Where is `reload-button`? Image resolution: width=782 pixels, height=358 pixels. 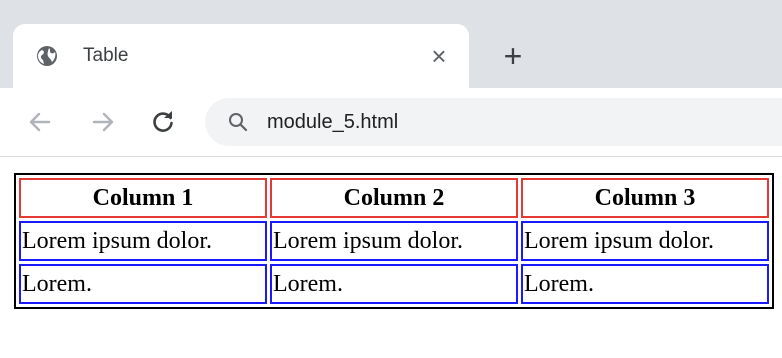 reload-button is located at coordinates (163, 122).